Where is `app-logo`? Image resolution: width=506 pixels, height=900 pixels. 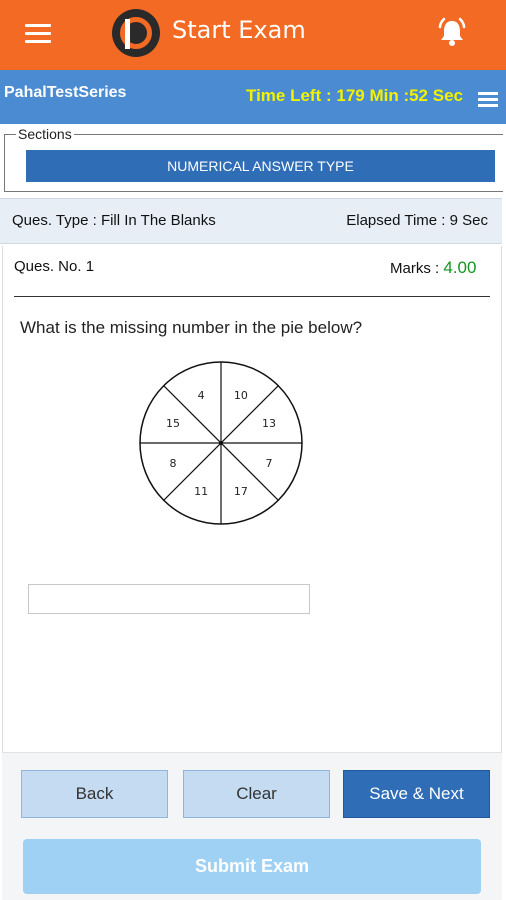 app-logo is located at coordinates (136, 33).